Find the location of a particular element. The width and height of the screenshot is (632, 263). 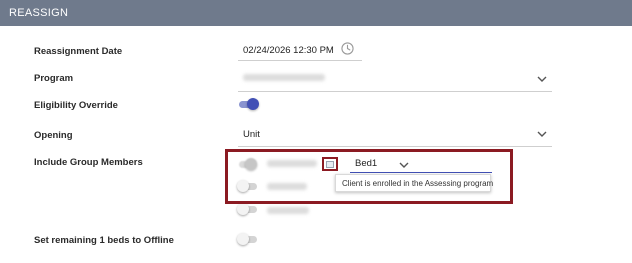

reassignment-date-underline is located at coordinates (300, 60).